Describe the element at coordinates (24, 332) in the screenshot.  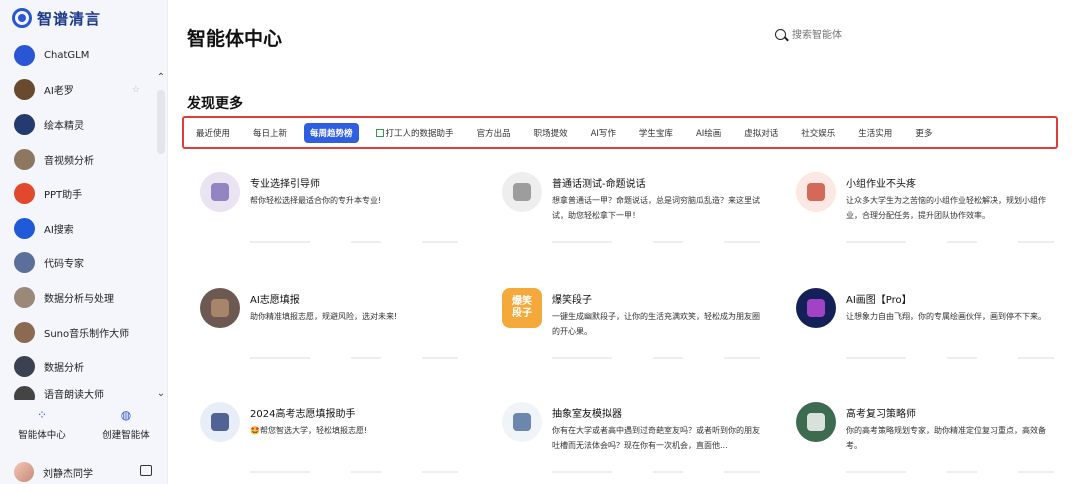
I see `avatar-suno` at that location.